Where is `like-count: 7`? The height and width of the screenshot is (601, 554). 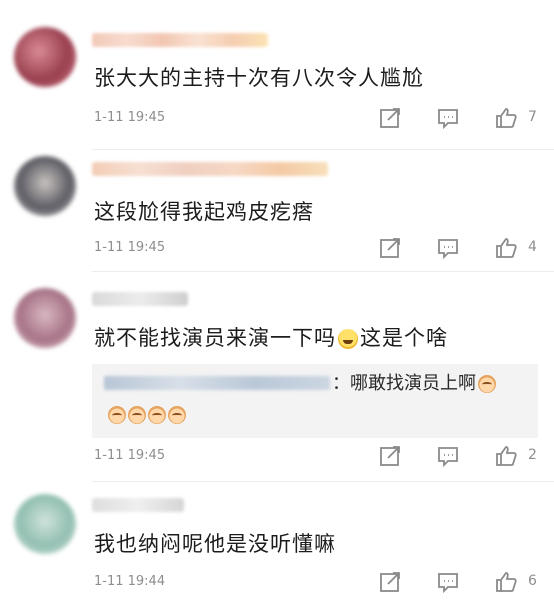
like-count: 7 is located at coordinates (532, 117).